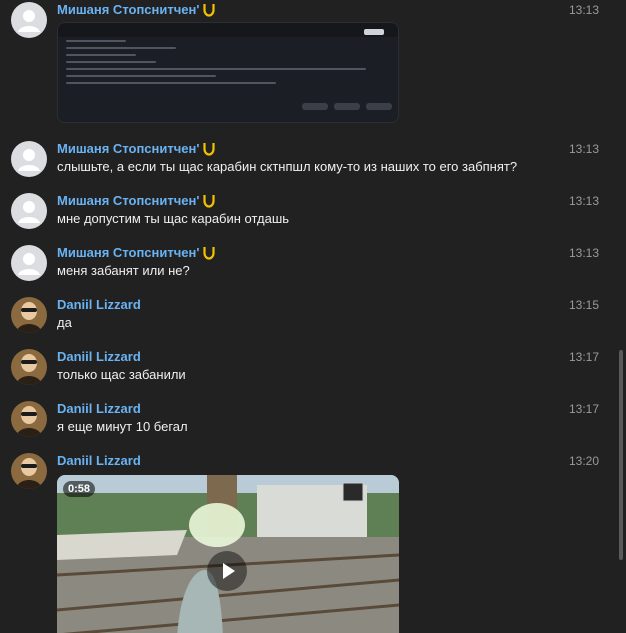 The width and height of the screenshot is (626, 633). What do you see at coordinates (79, 489) in the screenshot?
I see `video-duration: 0:58` at bounding box center [79, 489].